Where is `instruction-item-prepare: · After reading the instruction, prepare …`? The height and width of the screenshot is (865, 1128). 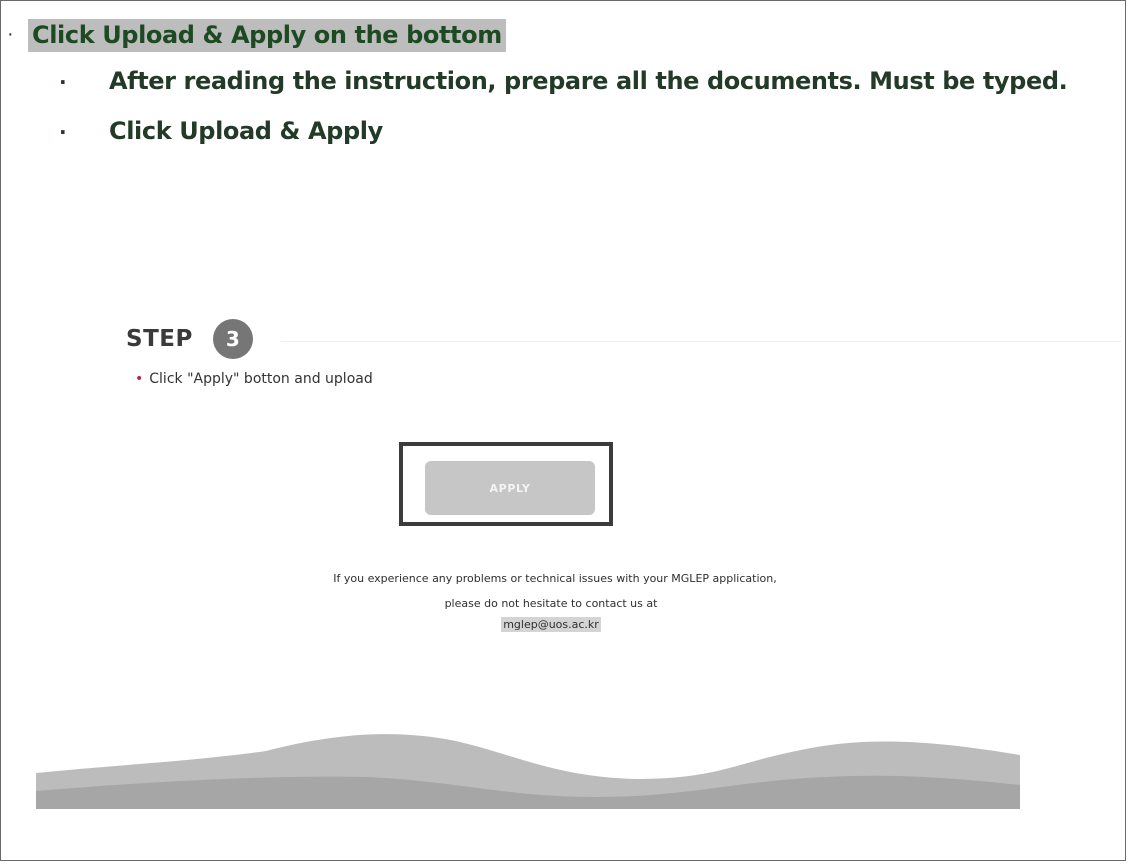 instruction-item-prepare: · After reading the instruction, prepare … is located at coordinates (563, 81).